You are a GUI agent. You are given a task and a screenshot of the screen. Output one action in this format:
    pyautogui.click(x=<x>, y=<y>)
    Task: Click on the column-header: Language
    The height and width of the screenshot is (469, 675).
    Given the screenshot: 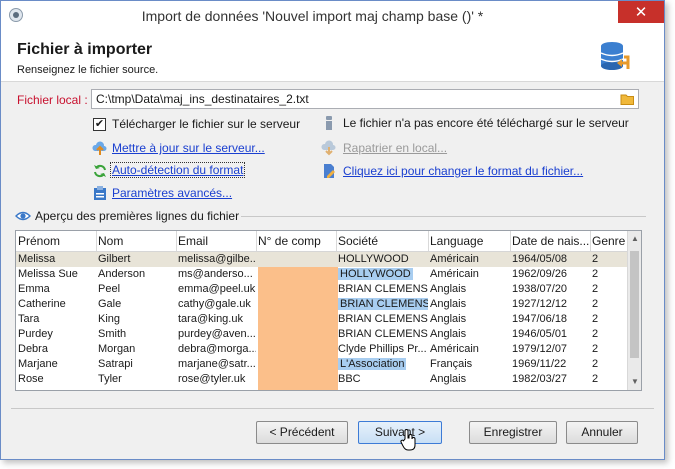 What is the action you would take?
    pyautogui.click(x=470, y=241)
    